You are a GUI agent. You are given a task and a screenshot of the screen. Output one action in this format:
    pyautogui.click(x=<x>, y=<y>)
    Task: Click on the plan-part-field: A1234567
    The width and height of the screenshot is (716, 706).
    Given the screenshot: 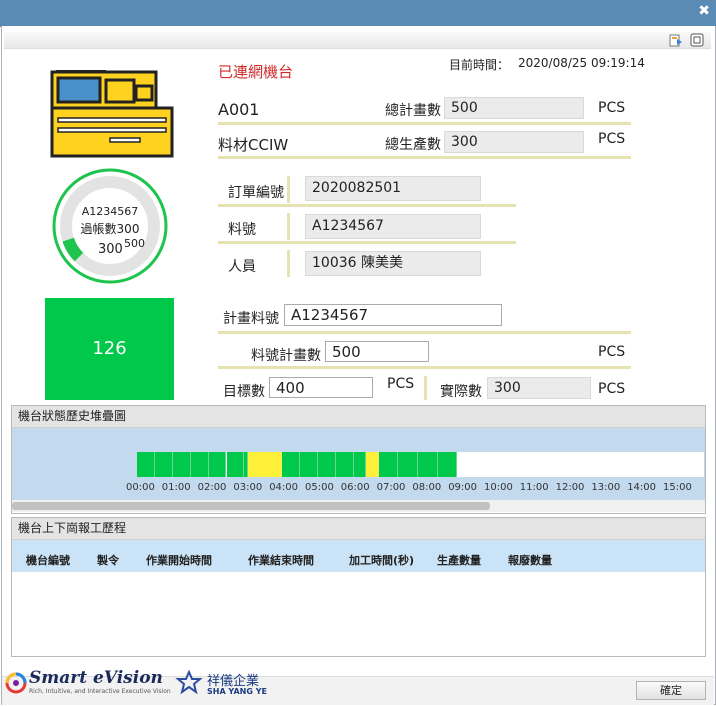 What is the action you would take?
    pyautogui.click(x=393, y=315)
    